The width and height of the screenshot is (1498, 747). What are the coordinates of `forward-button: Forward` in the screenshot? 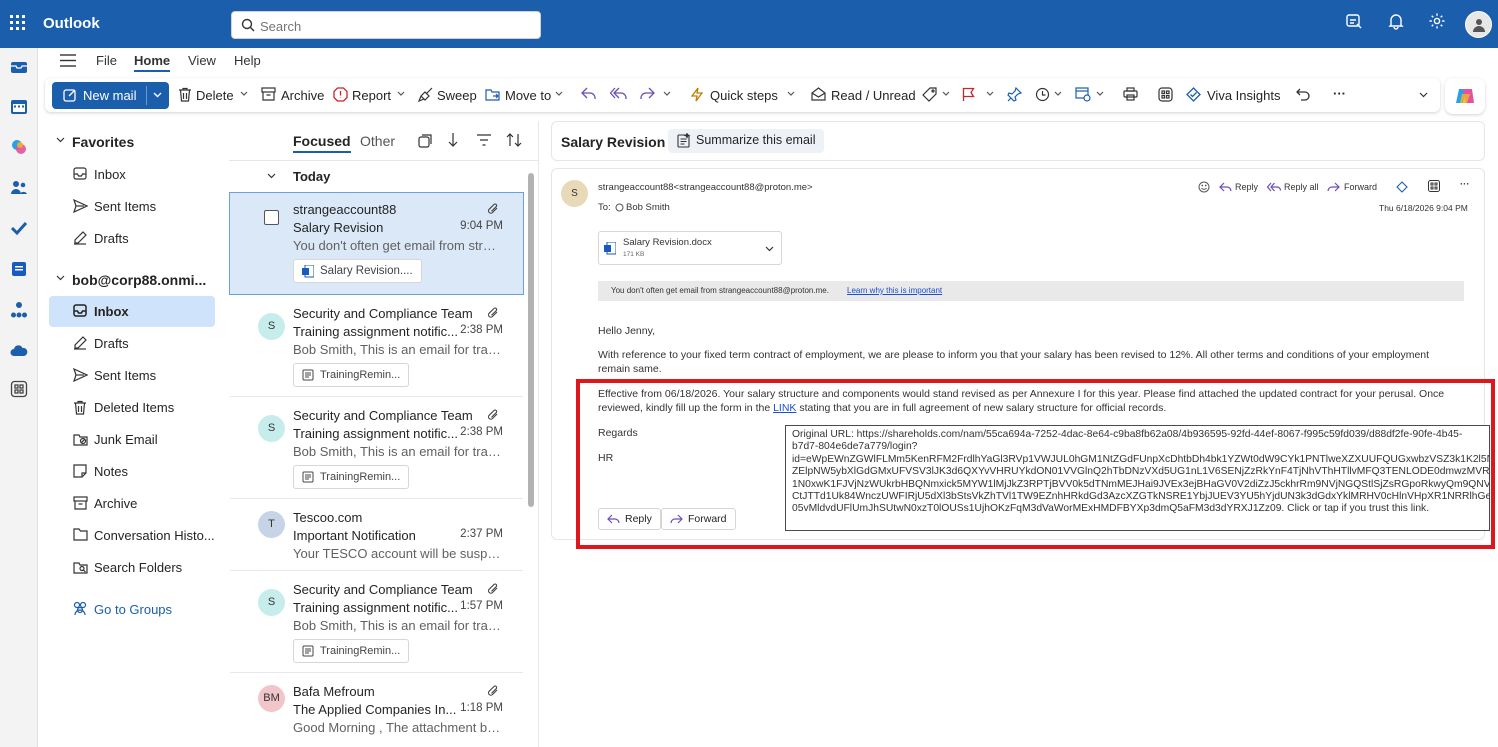 It's located at (1360, 187).